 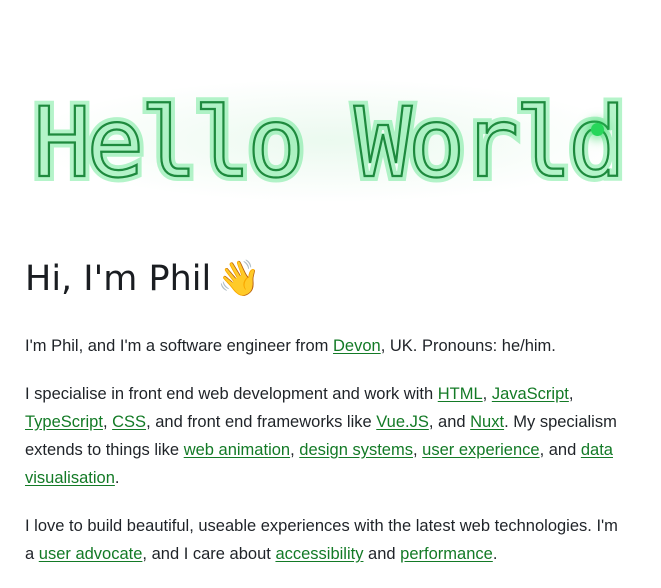 What do you see at coordinates (402, 422) in the screenshot?
I see `vuejs-link: Vue.JS` at bounding box center [402, 422].